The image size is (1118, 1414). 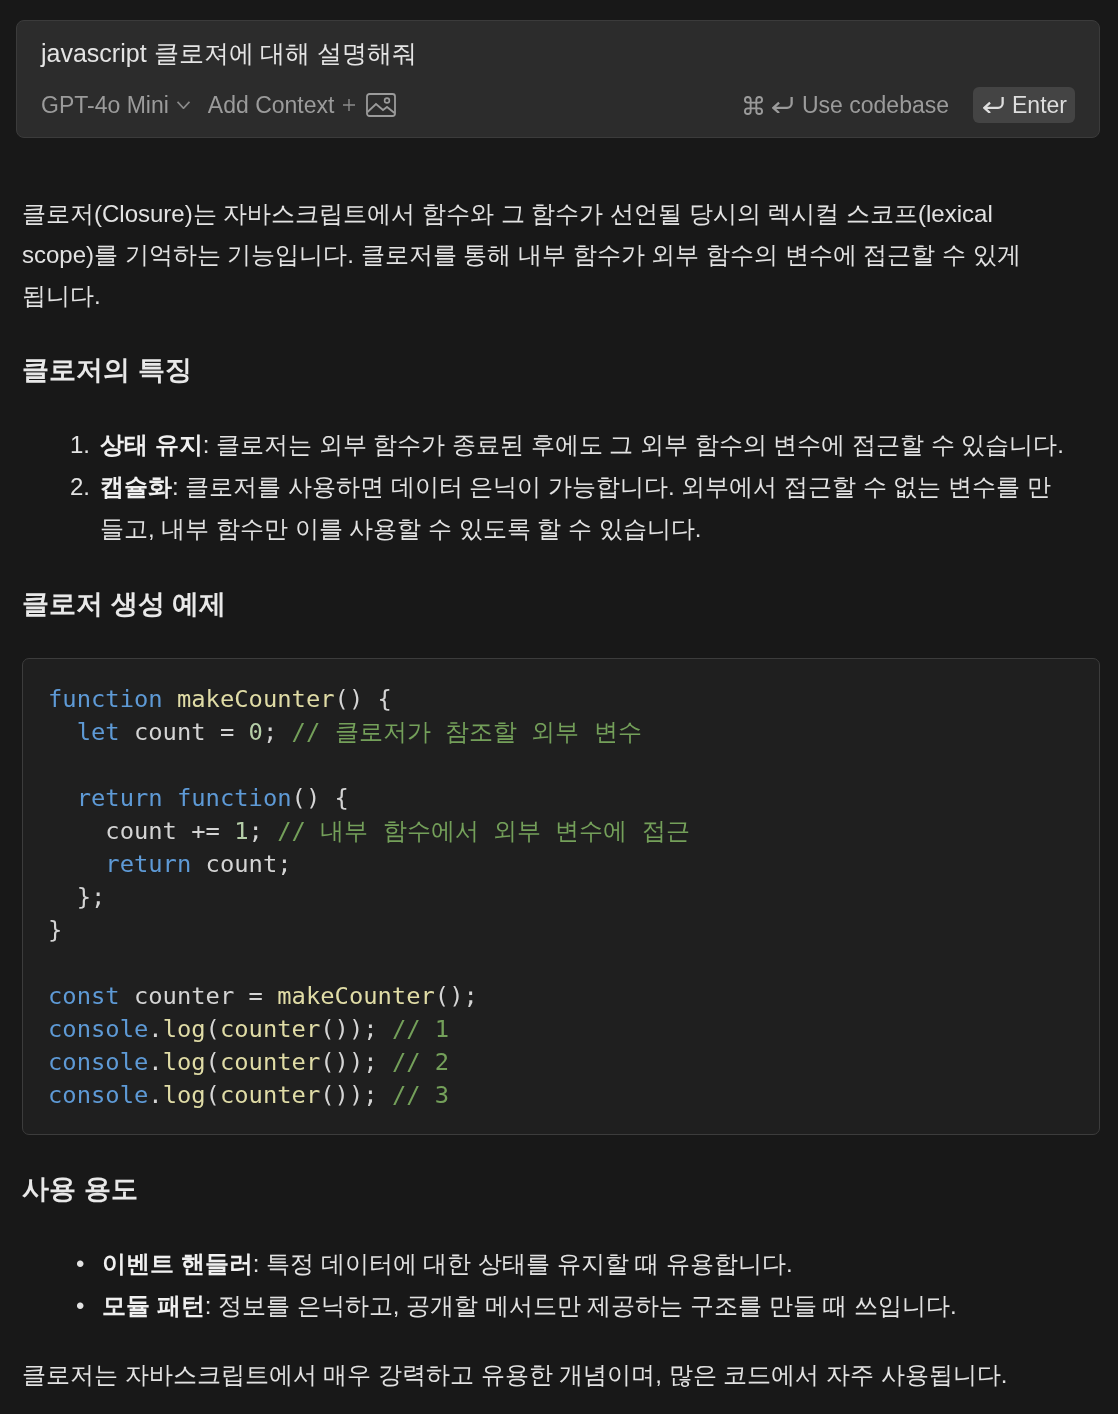 I want to click on enter-button: Enter, so click(x=1024, y=105).